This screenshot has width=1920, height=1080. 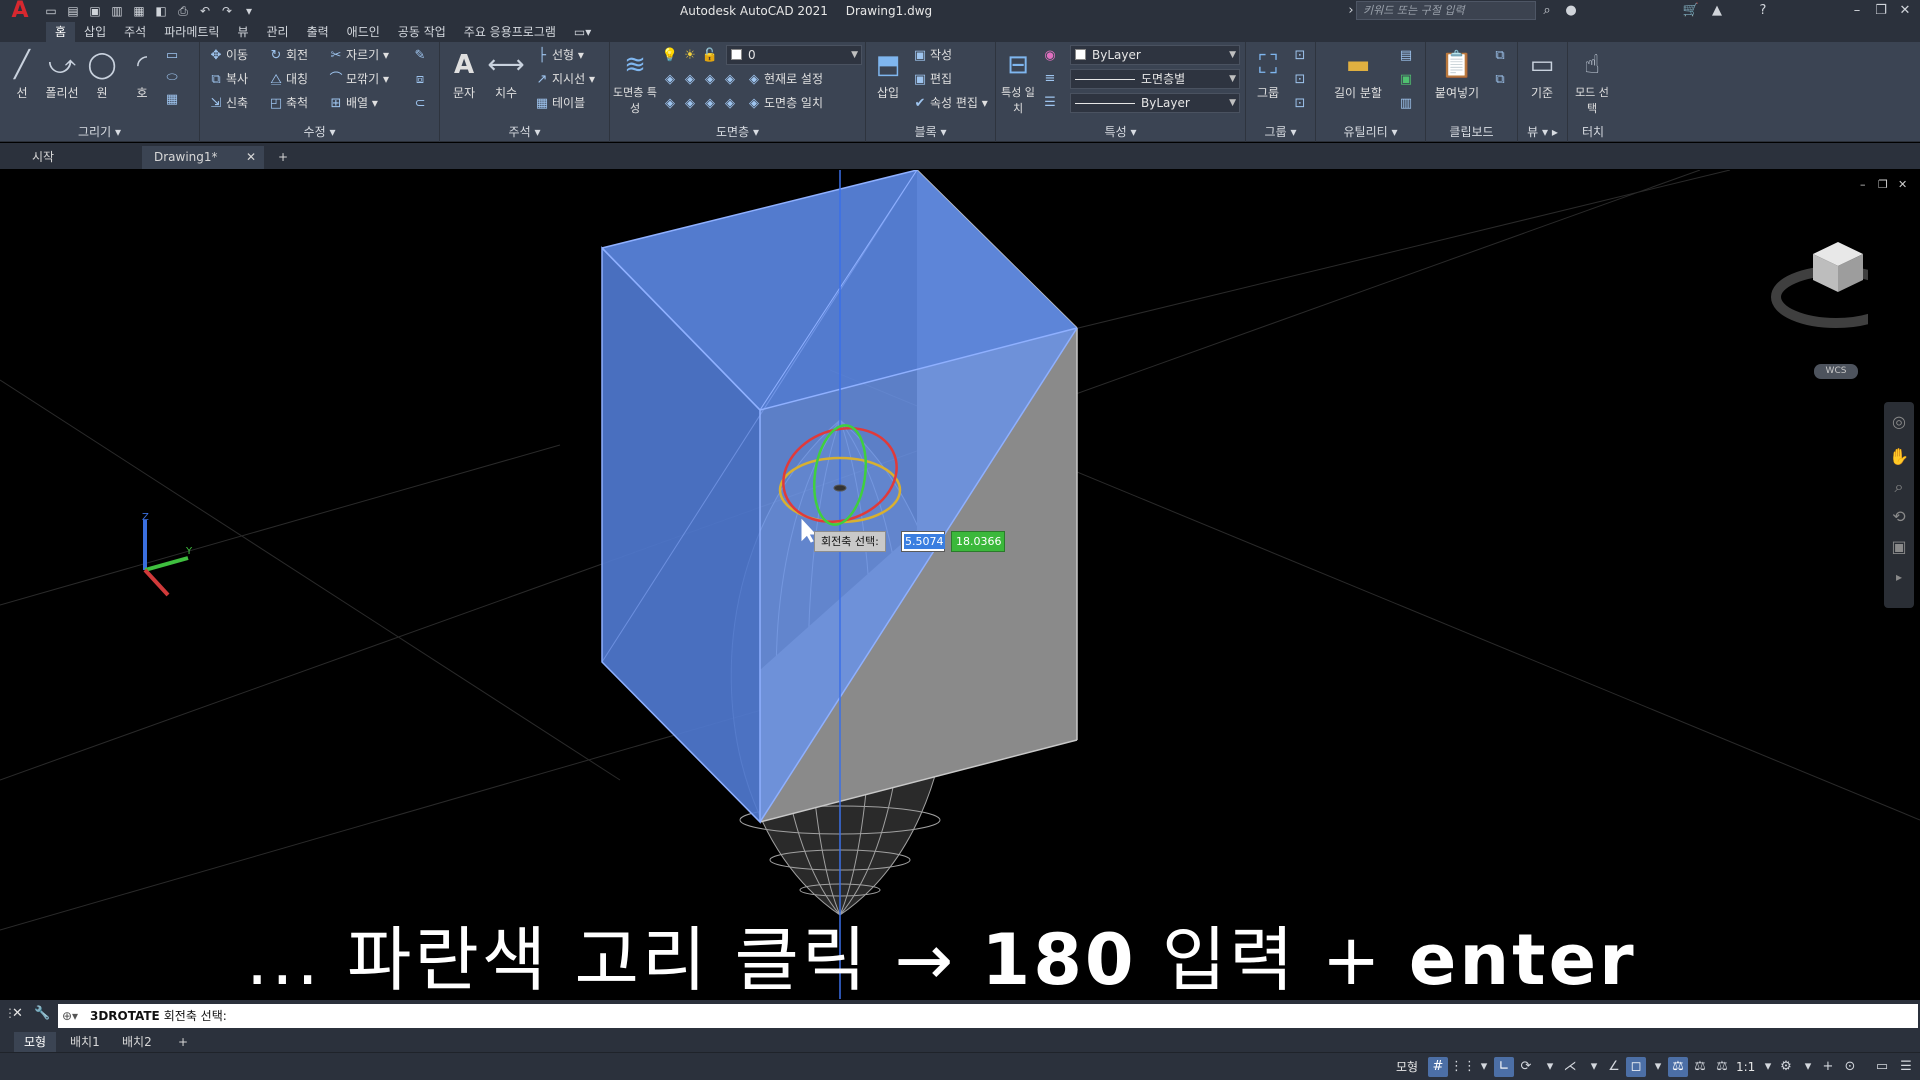 I want to click on utility-tool-3: ▥, so click(x=1406, y=103).